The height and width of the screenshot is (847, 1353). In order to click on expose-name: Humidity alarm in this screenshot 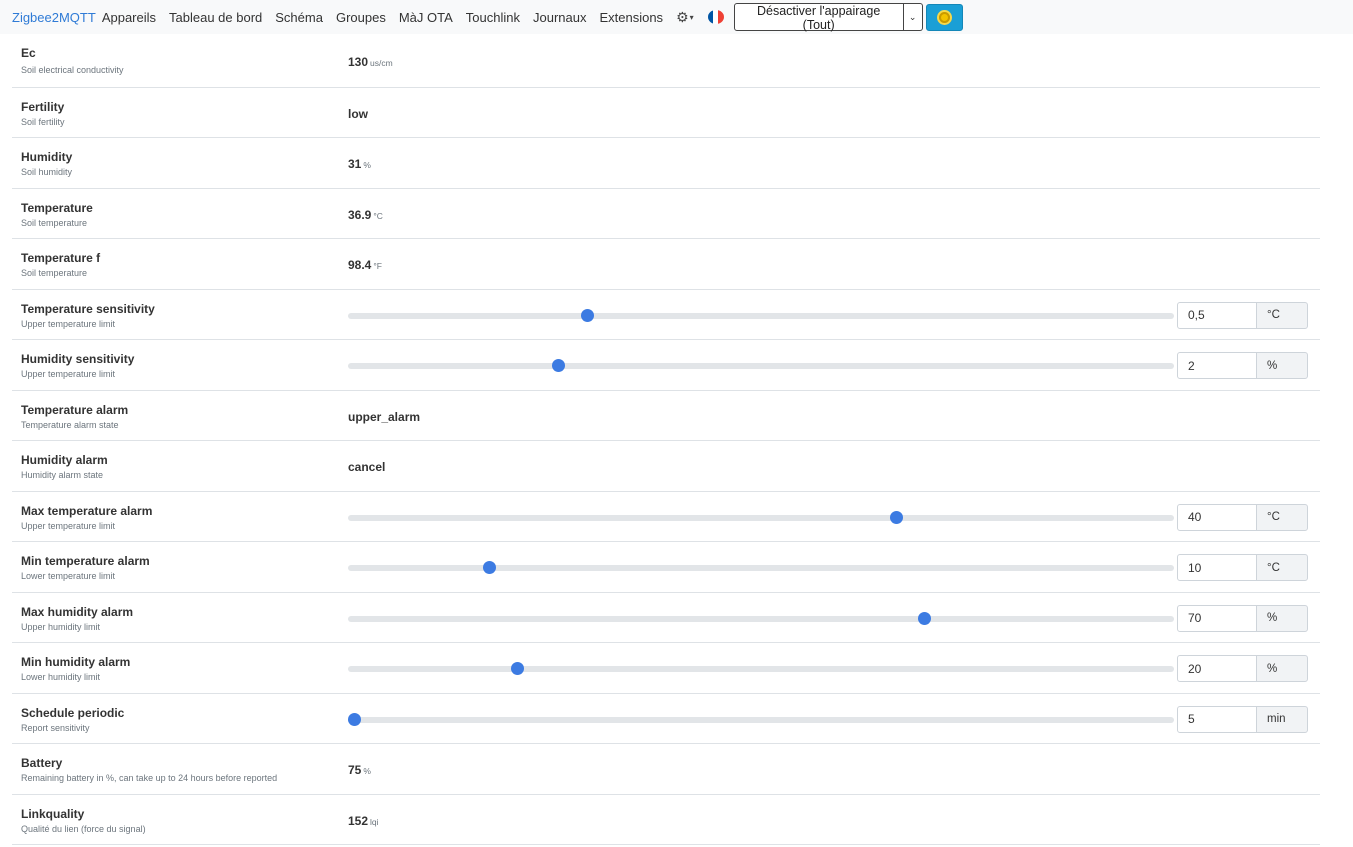, I will do `click(64, 460)`.